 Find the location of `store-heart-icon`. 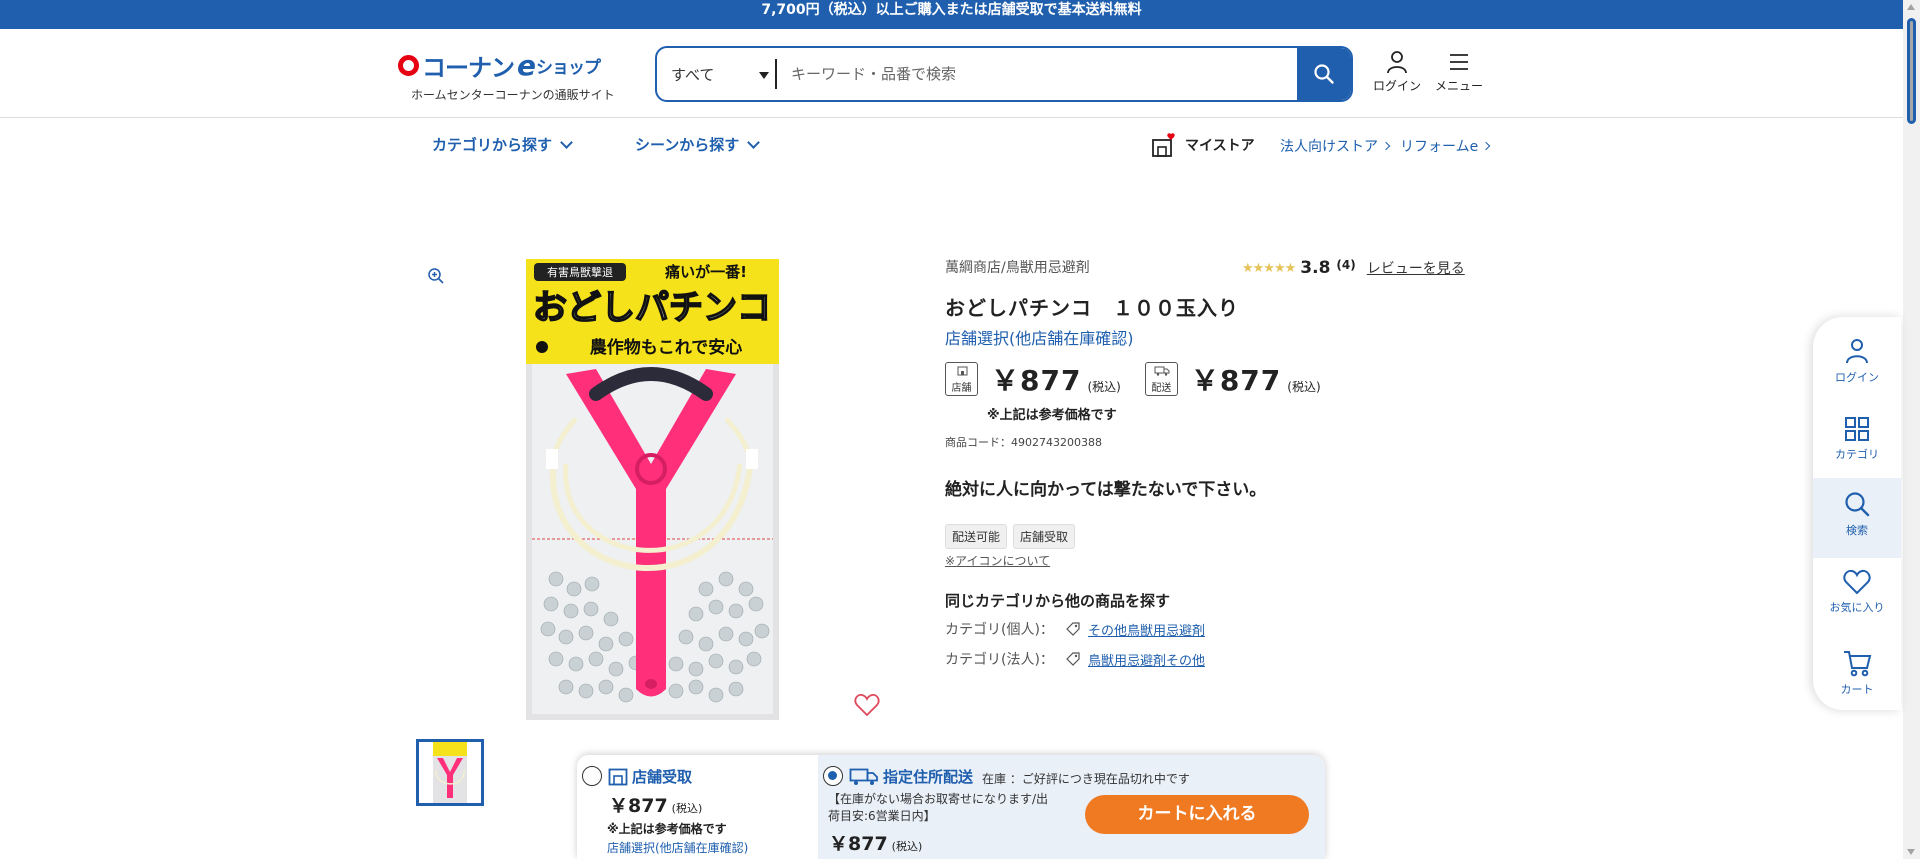

store-heart-icon is located at coordinates (1163, 145).